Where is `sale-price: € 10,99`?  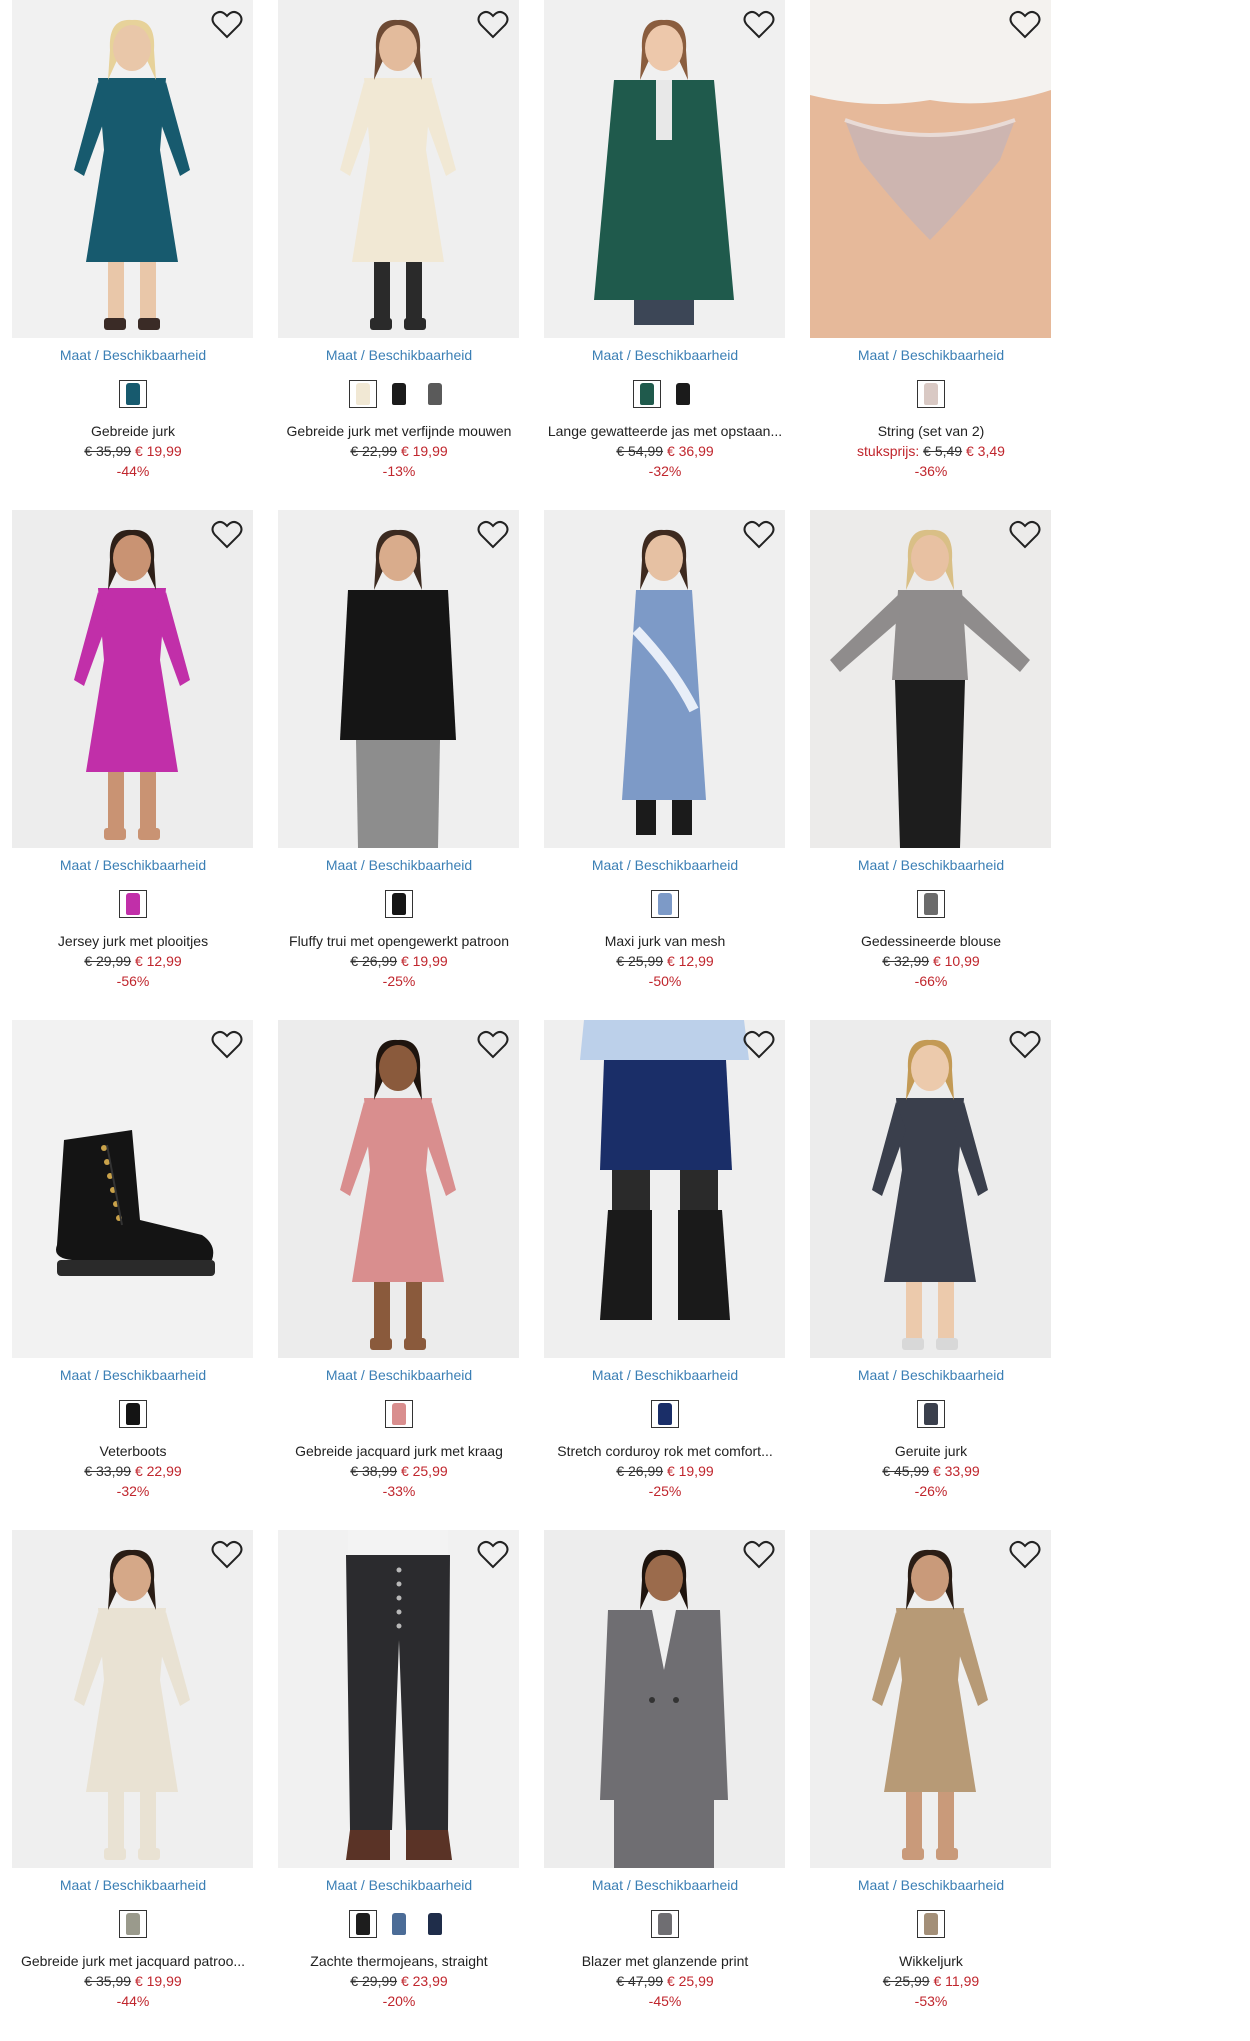 sale-price: € 10,99 is located at coordinates (956, 961).